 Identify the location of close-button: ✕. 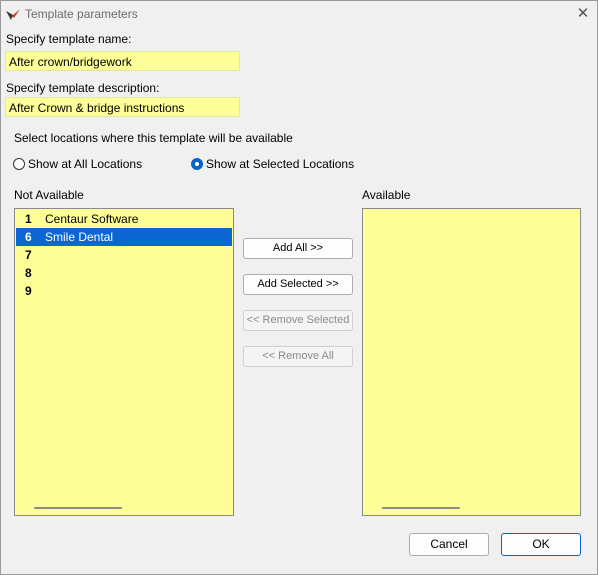
(583, 14).